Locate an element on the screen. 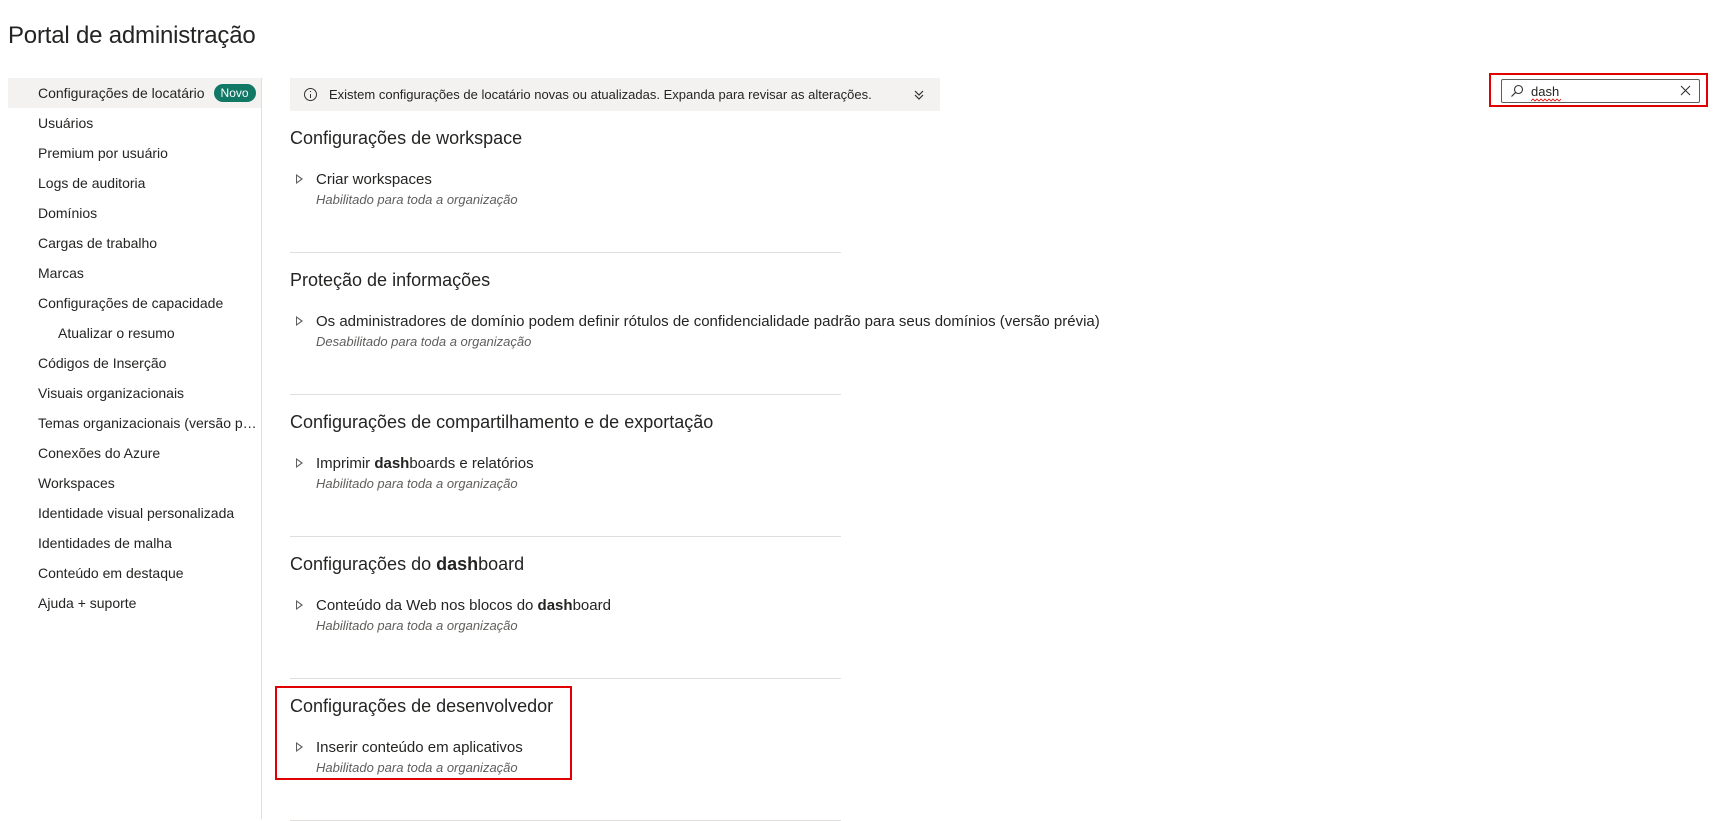  double-chevron-down-icon is located at coordinates (919, 95).